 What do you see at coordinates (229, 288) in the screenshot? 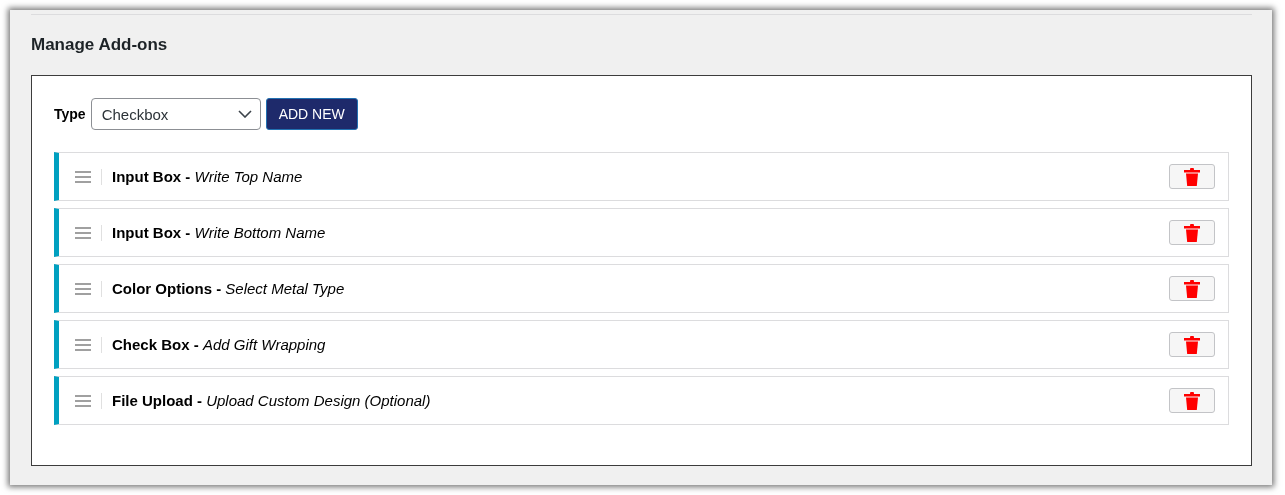
I see `addon-title: Color Options - Select Metal Type` at bounding box center [229, 288].